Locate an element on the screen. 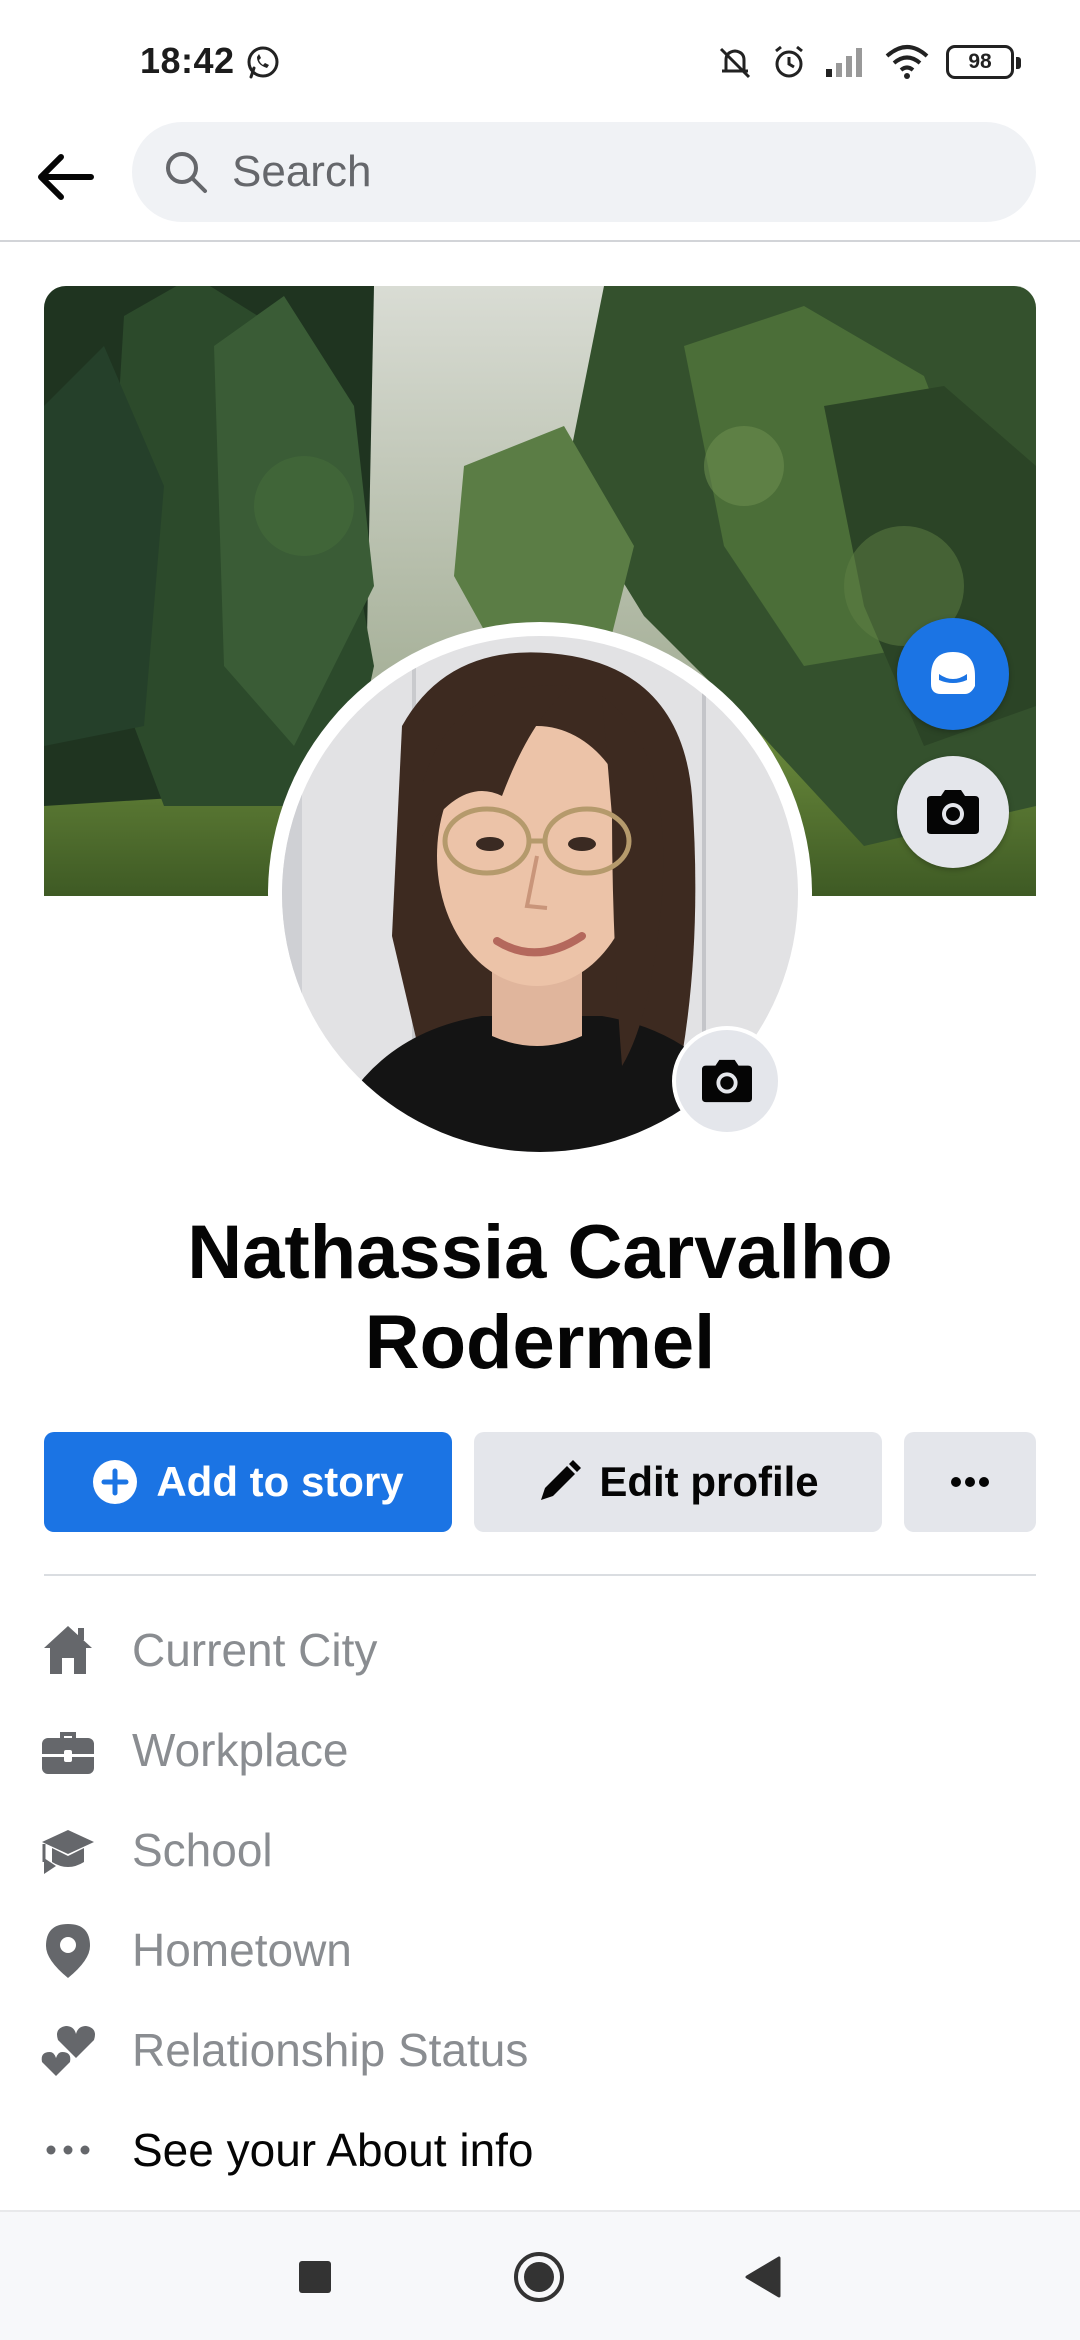 Image resolution: width=1080 pixels, height=2340 pixels. intro-item-hometown: Hometown is located at coordinates (540, 1950).